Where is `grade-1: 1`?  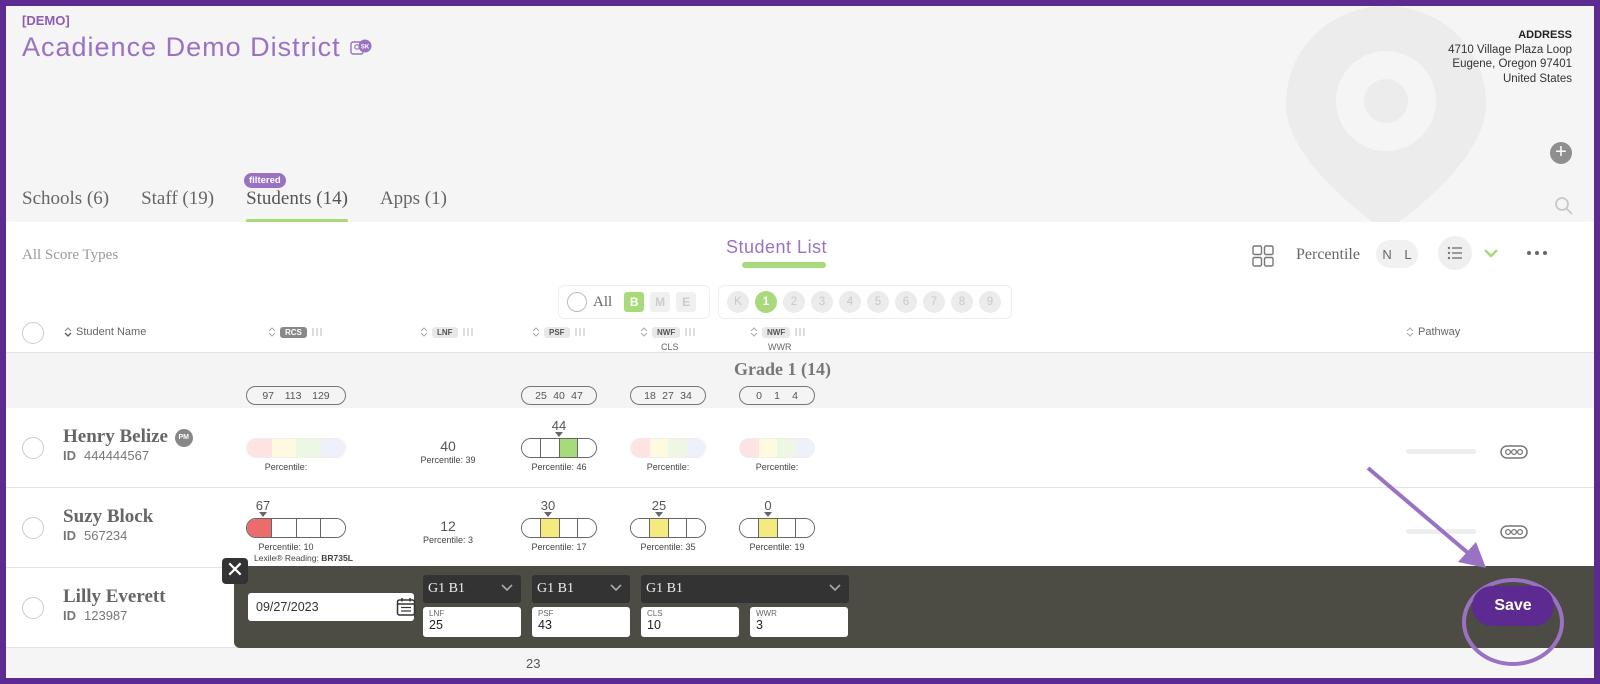 grade-1: 1 is located at coordinates (766, 302).